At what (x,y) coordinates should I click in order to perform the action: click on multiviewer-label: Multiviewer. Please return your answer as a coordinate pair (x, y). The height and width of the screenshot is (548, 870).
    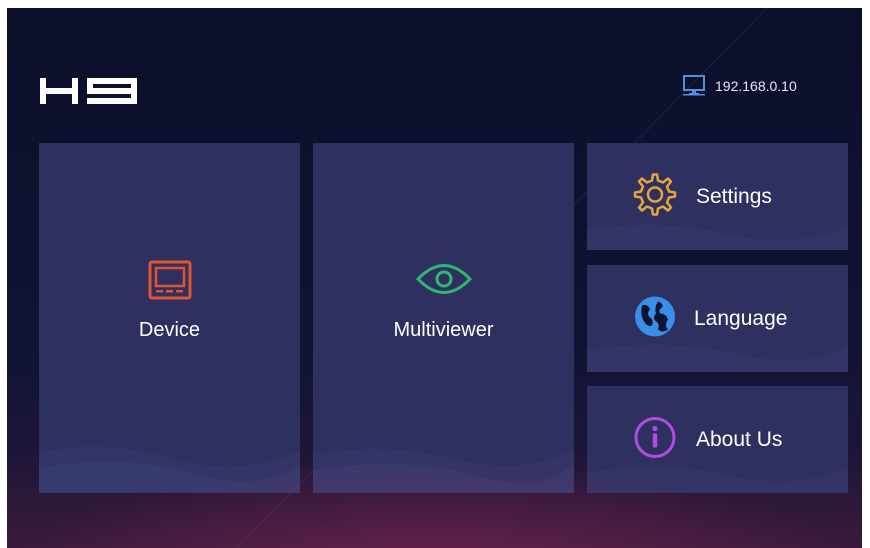
    Looking at the image, I should click on (443, 330).